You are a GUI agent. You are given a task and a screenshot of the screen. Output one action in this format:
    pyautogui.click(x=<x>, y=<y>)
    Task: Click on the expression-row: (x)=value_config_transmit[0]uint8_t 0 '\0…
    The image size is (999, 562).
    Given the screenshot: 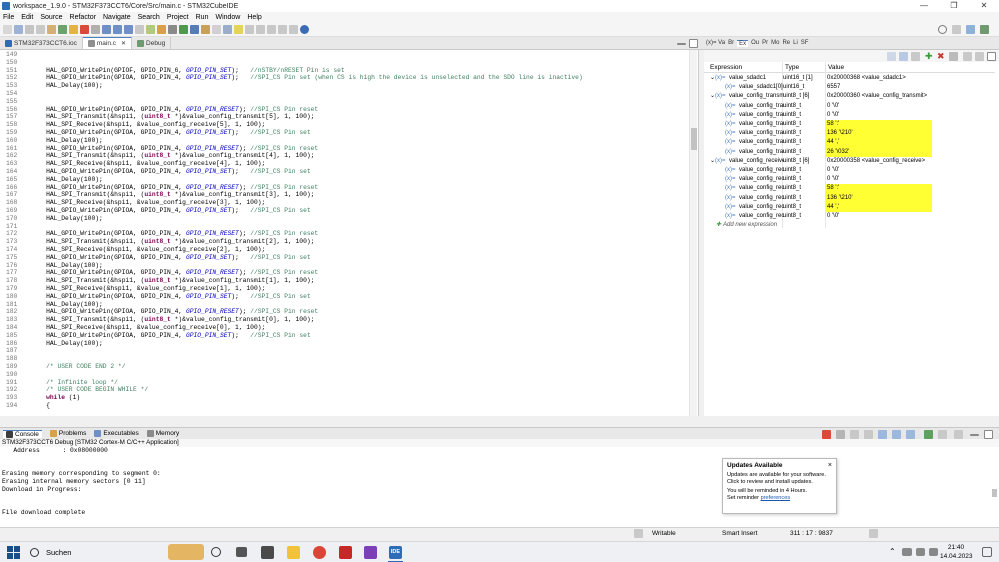 What is the action you would take?
    pyautogui.click(x=849, y=106)
    